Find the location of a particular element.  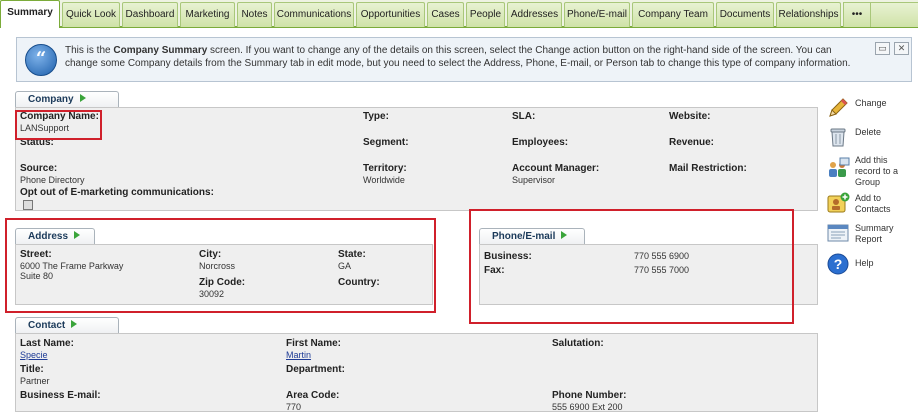

segment-label: Segment: is located at coordinates (386, 142).